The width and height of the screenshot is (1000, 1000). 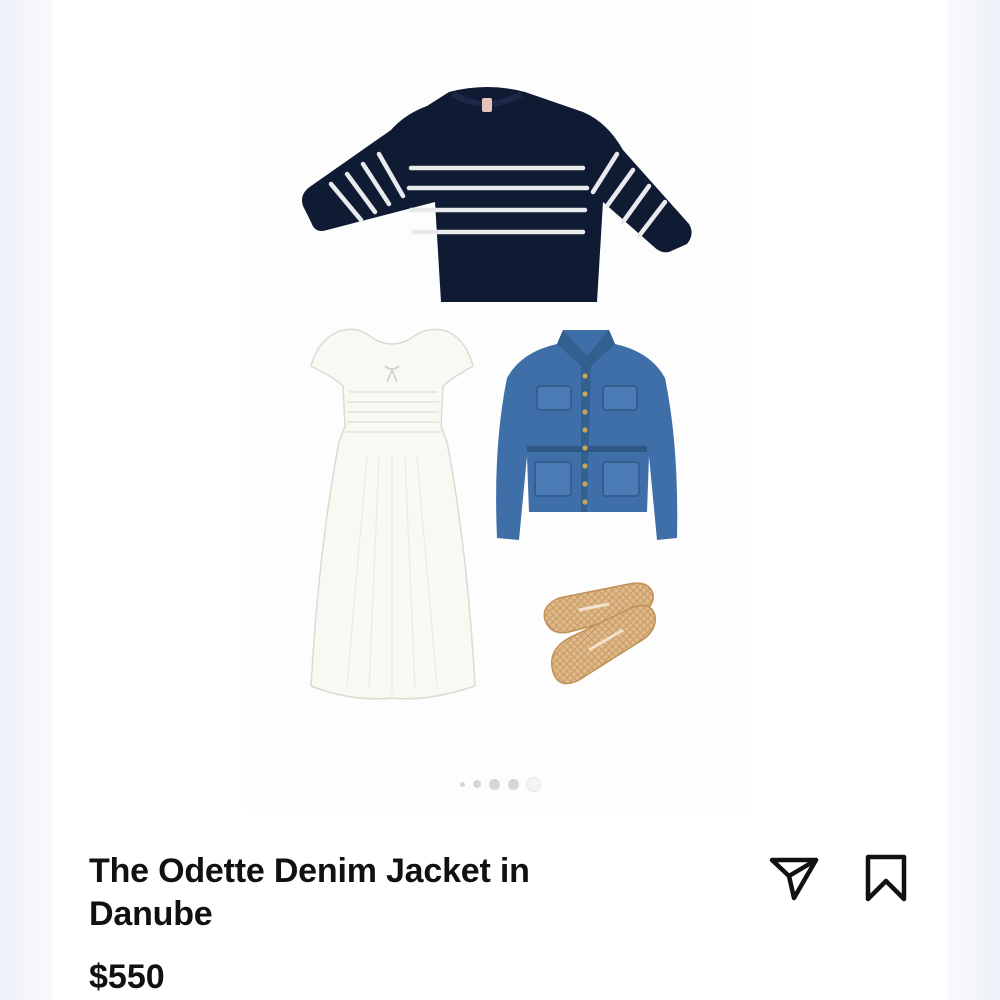 I want to click on left-edge, so click(x=26, y=500).